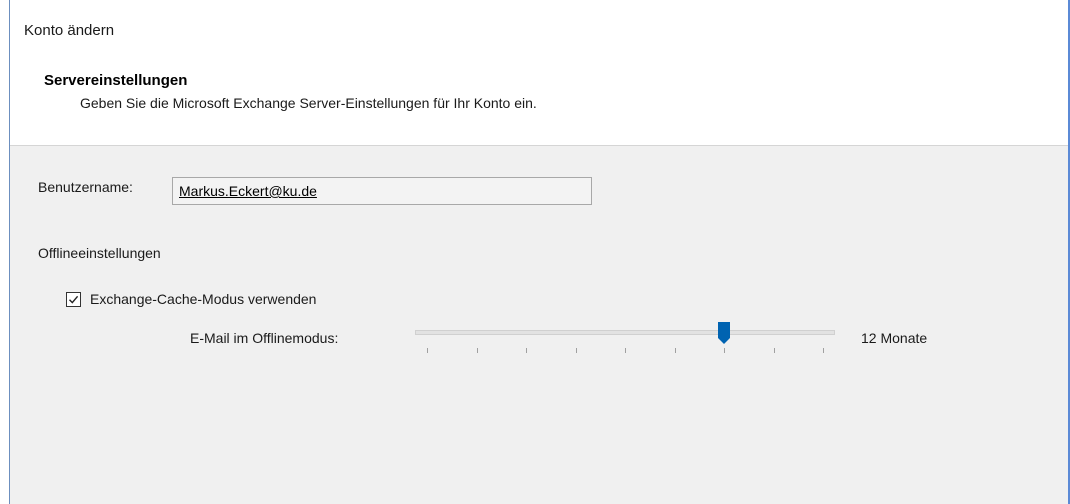 The image size is (1070, 504). I want to click on username-label: Benutzername:, so click(85, 187).